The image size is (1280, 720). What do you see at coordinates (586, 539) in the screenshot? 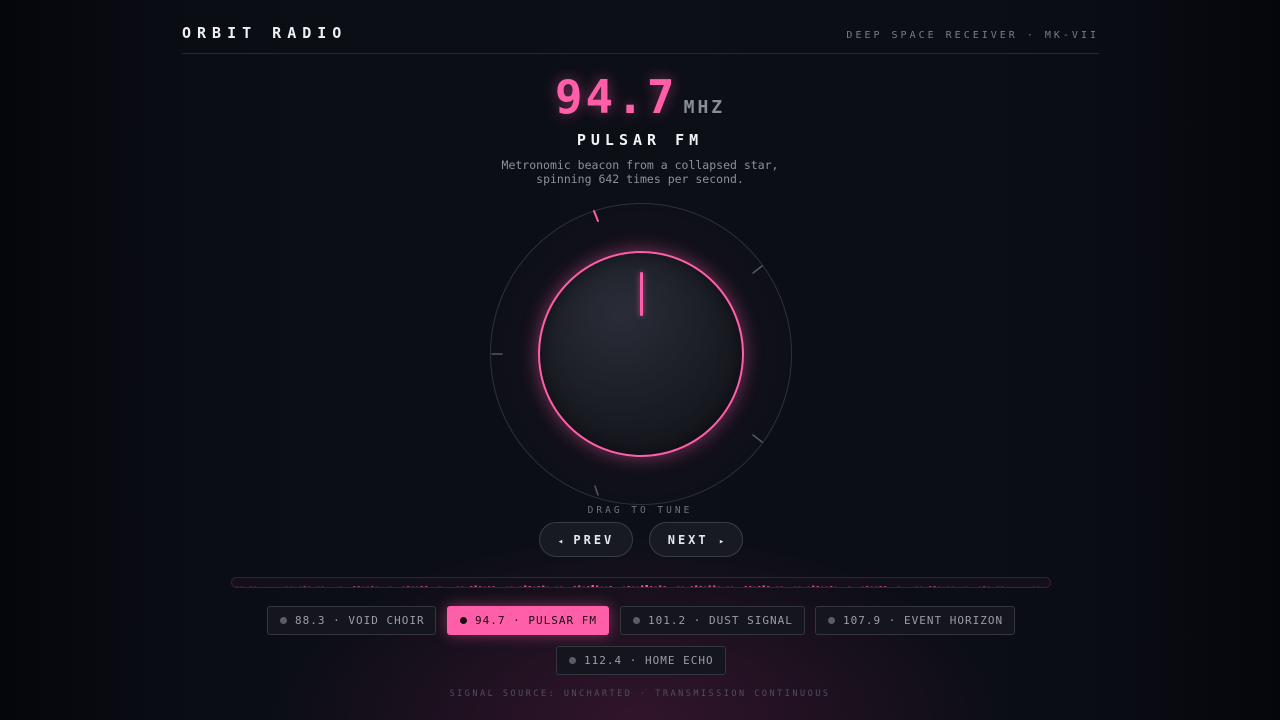
I see `prev-button: ◂ PREV` at bounding box center [586, 539].